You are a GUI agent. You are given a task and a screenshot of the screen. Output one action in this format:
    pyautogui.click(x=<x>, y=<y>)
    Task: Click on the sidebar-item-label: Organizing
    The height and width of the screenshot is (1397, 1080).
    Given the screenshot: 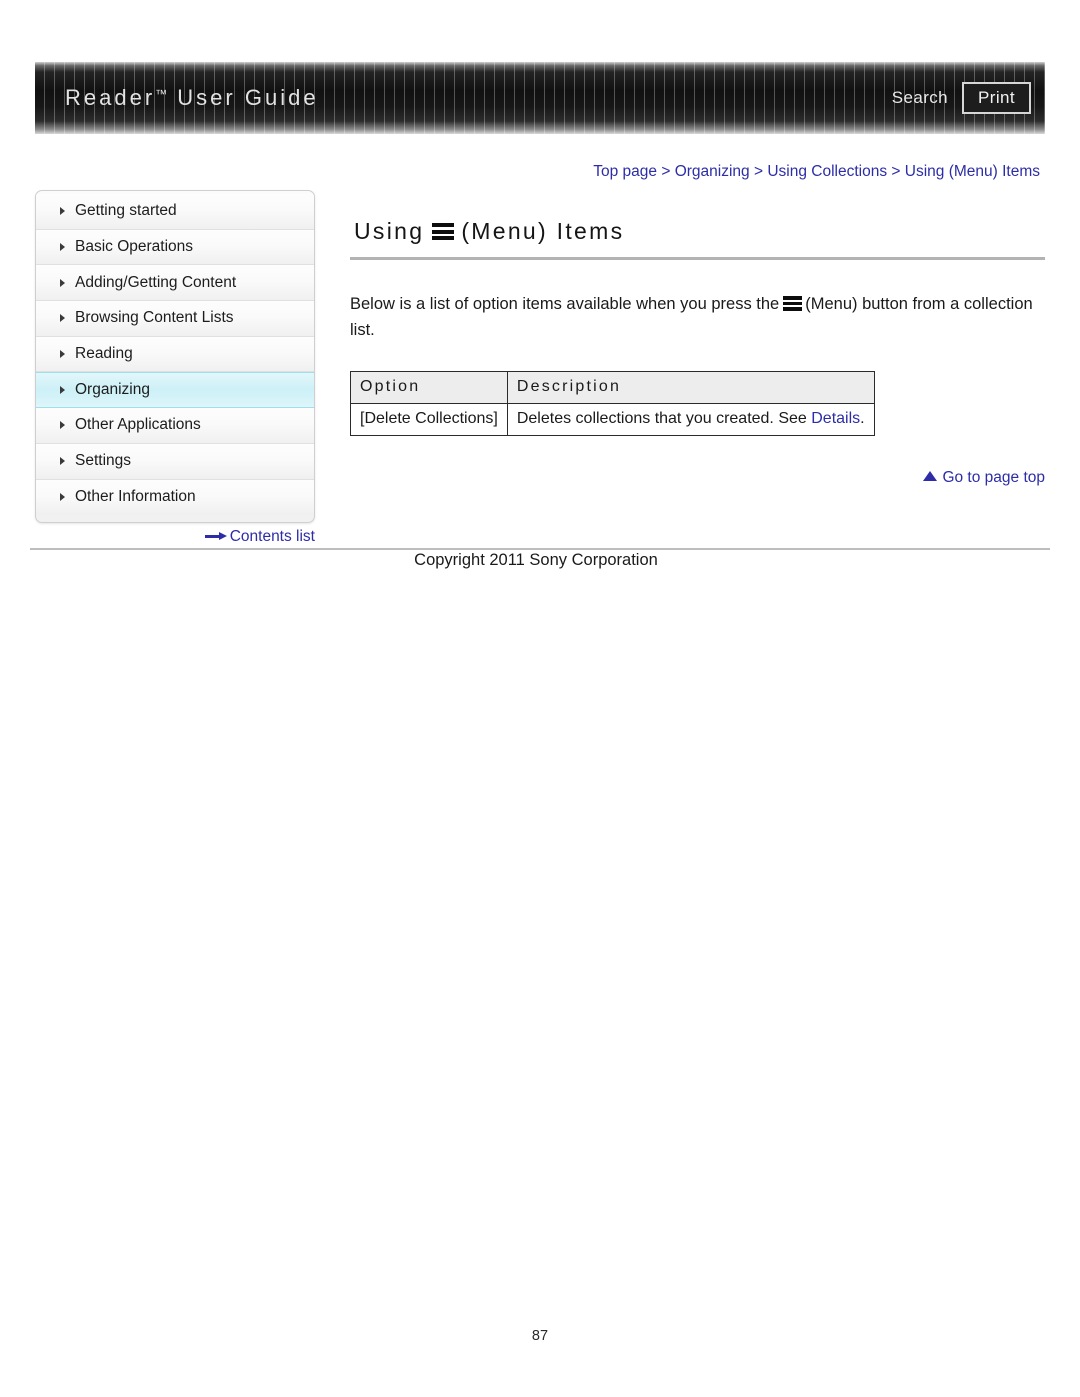 What is the action you would take?
    pyautogui.click(x=112, y=390)
    